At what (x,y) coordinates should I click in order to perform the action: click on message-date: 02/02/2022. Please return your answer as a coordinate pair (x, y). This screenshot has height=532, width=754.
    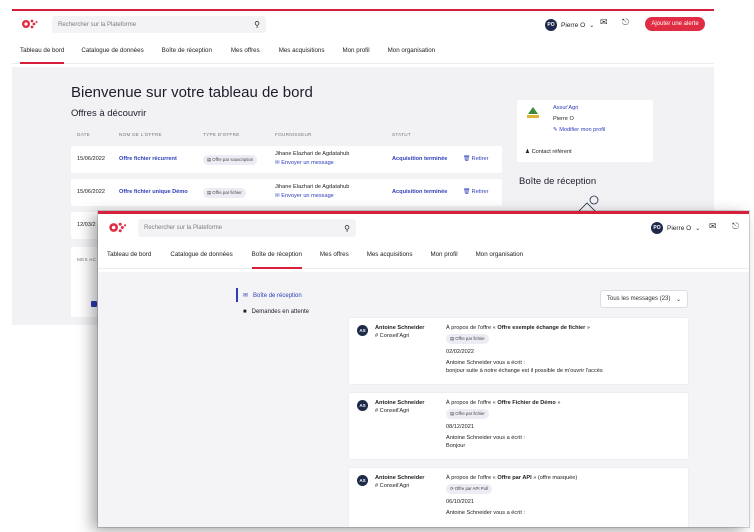
    Looking at the image, I should click on (460, 352).